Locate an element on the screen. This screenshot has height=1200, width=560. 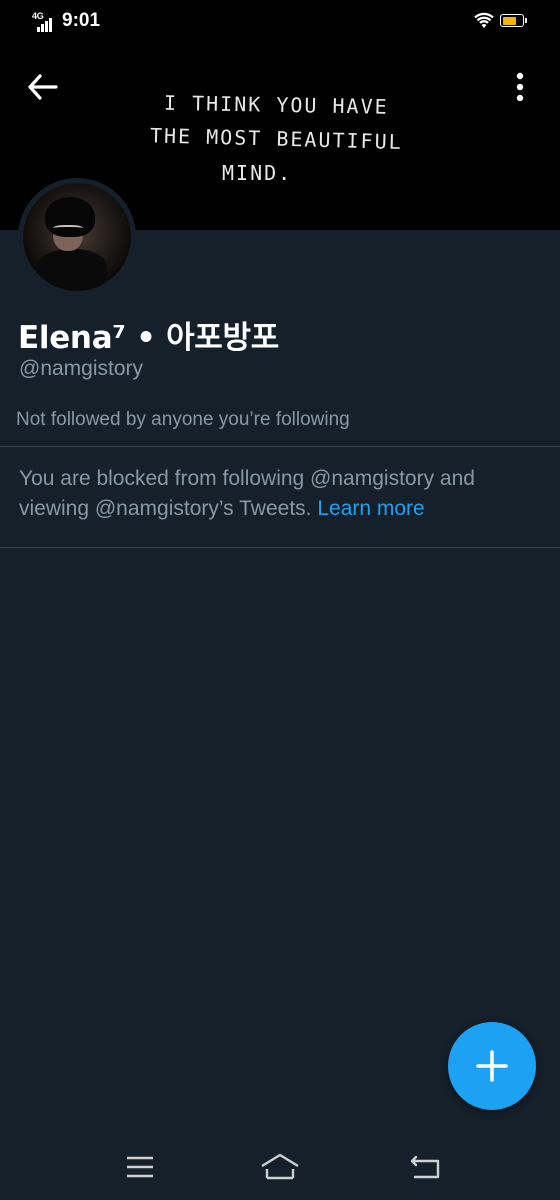
compose-tweet-button is located at coordinates (492, 1066).